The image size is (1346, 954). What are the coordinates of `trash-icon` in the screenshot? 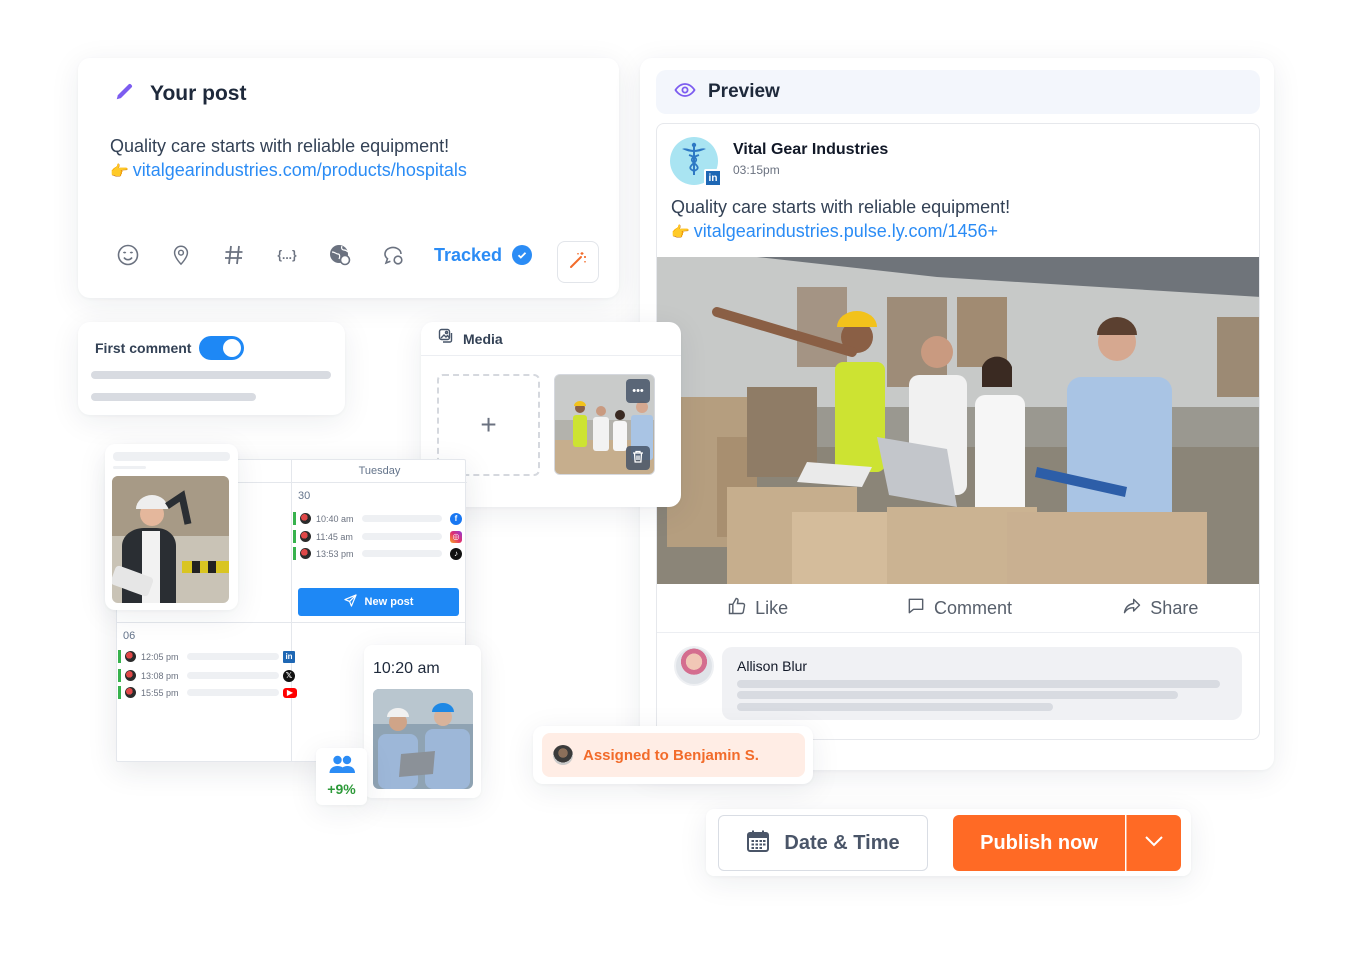 It's located at (638, 458).